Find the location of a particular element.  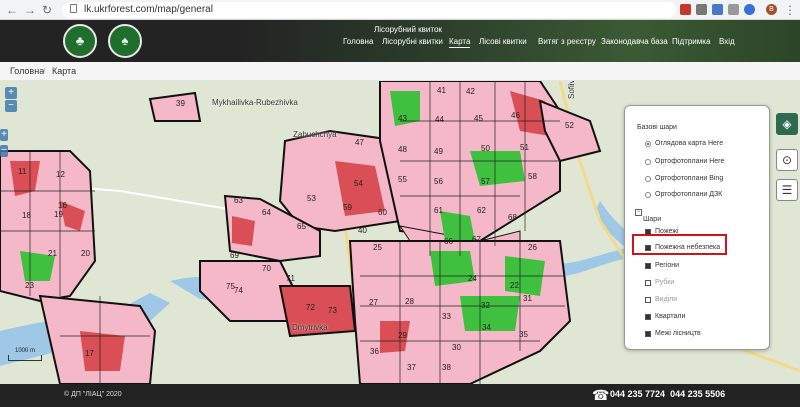

copyright: © ДП "ЛІАЦ" 2020 is located at coordinates (93, 394).